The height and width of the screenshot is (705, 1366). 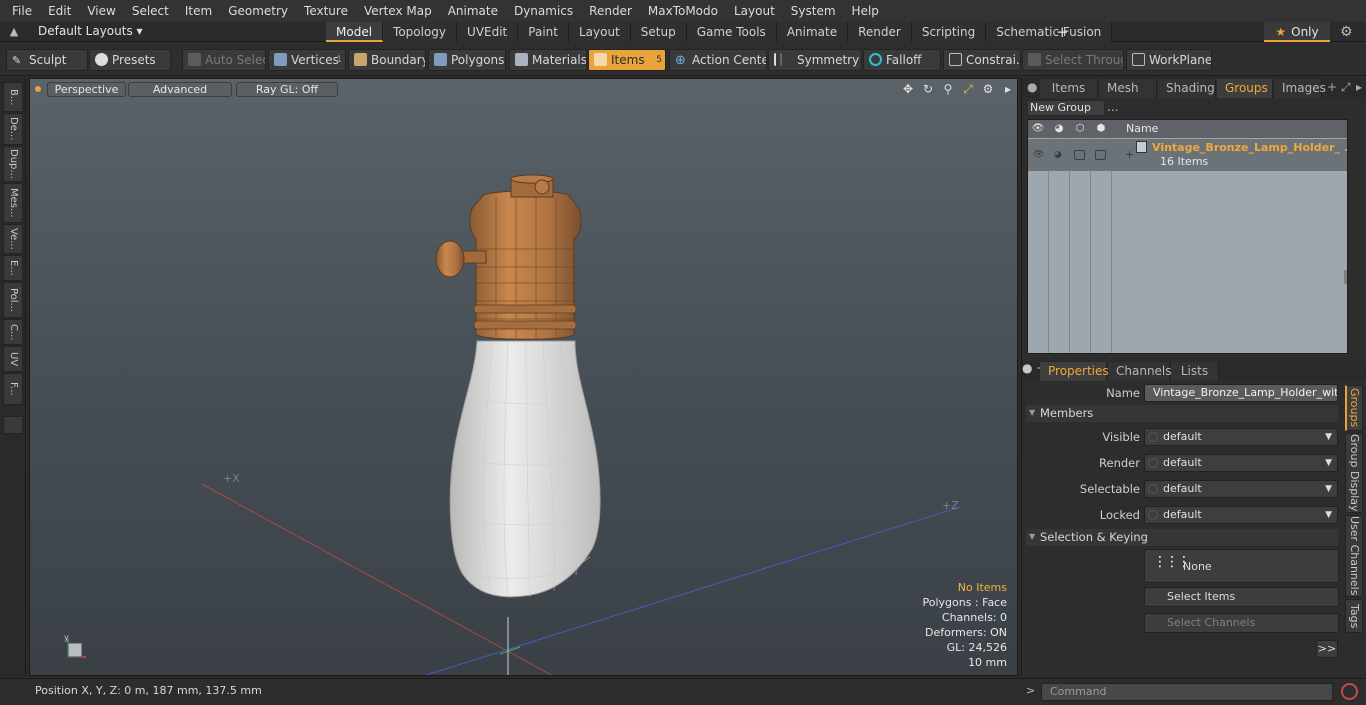 I want to click on selectable-dropdown: default ▼, so click(x=1241, y=489).